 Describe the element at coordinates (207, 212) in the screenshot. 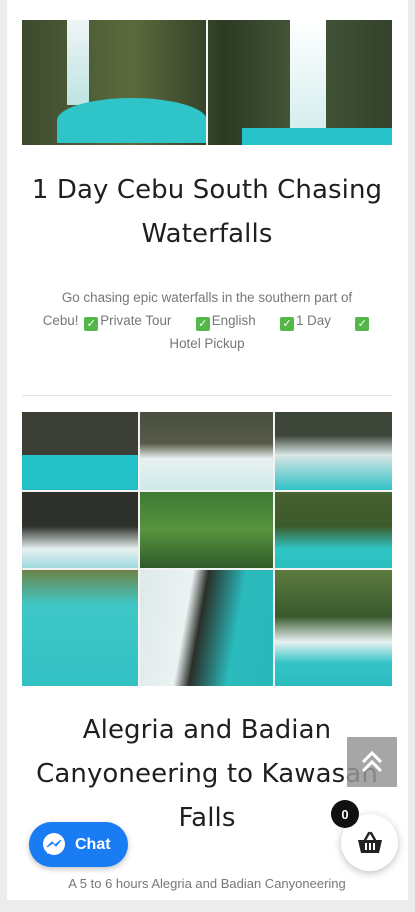

I see `tour-1-title: 1 Day Cebu South Chasing Waterfalls` at that location.